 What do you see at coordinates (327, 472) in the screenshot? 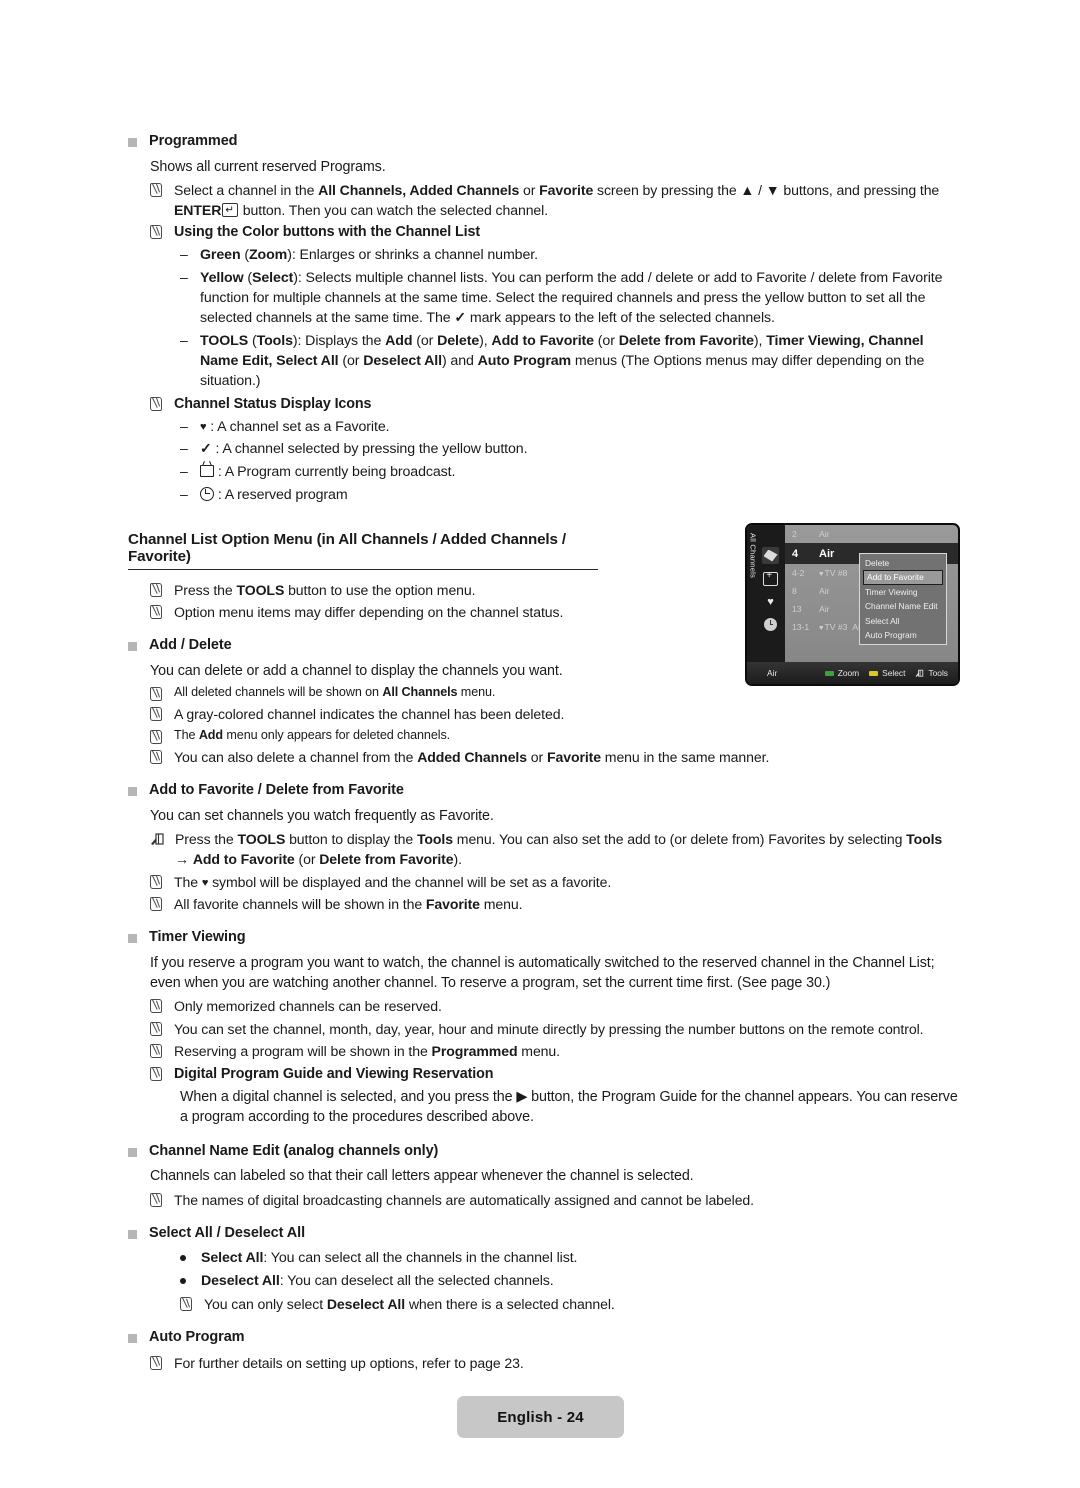
I see `dash-text: : A Program currently being broadcast.` at bounding box center [327, 472].